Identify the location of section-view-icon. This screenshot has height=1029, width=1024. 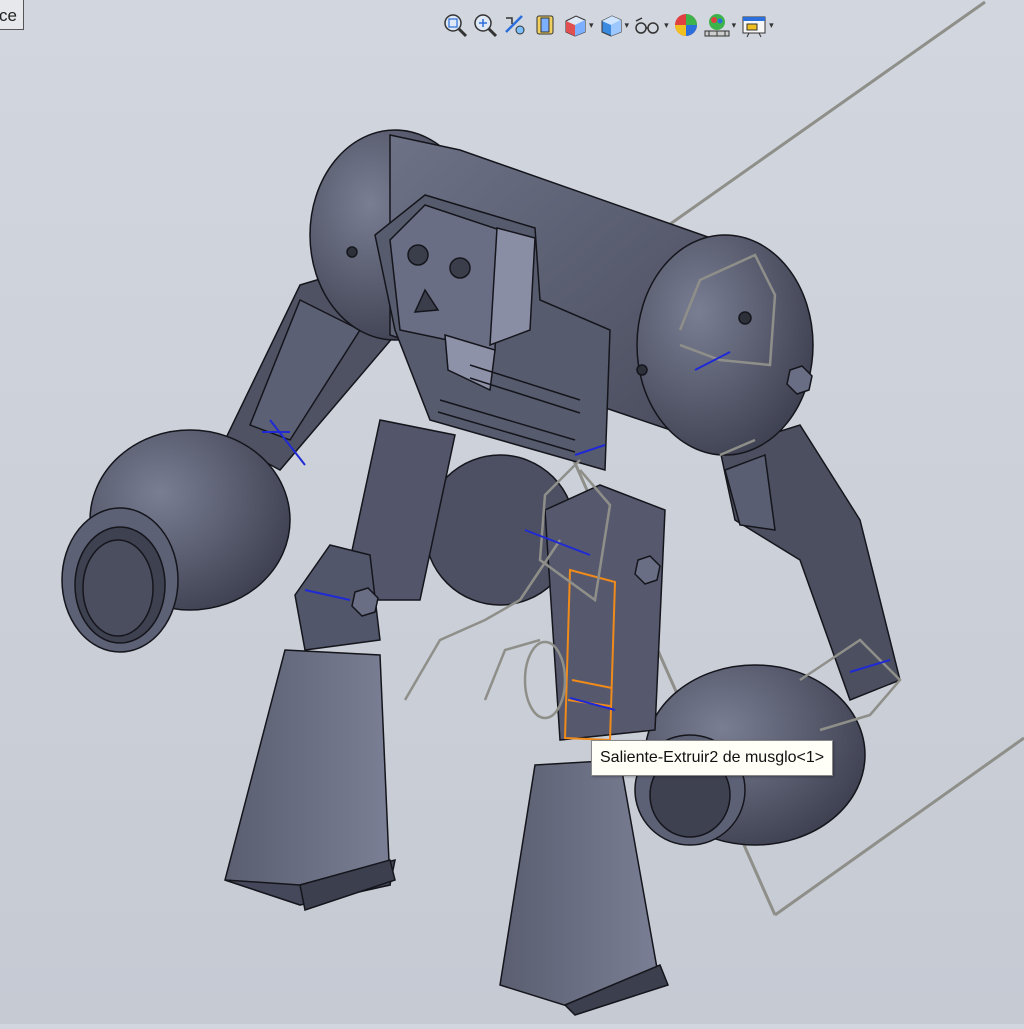
(545, 25).